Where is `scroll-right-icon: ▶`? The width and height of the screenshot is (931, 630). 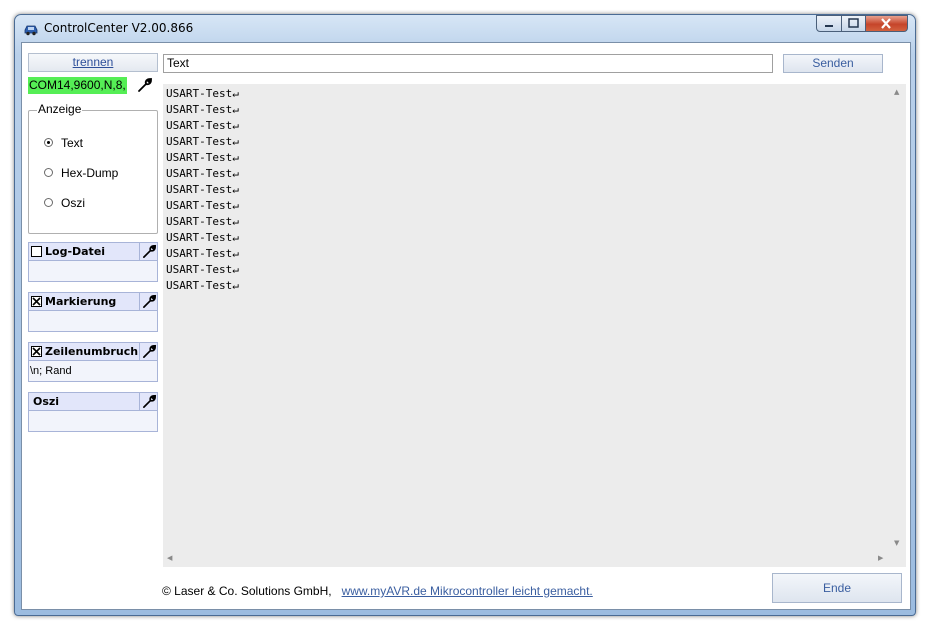 scroll-right-icon: ▶ is located at coordinates (880, 558).